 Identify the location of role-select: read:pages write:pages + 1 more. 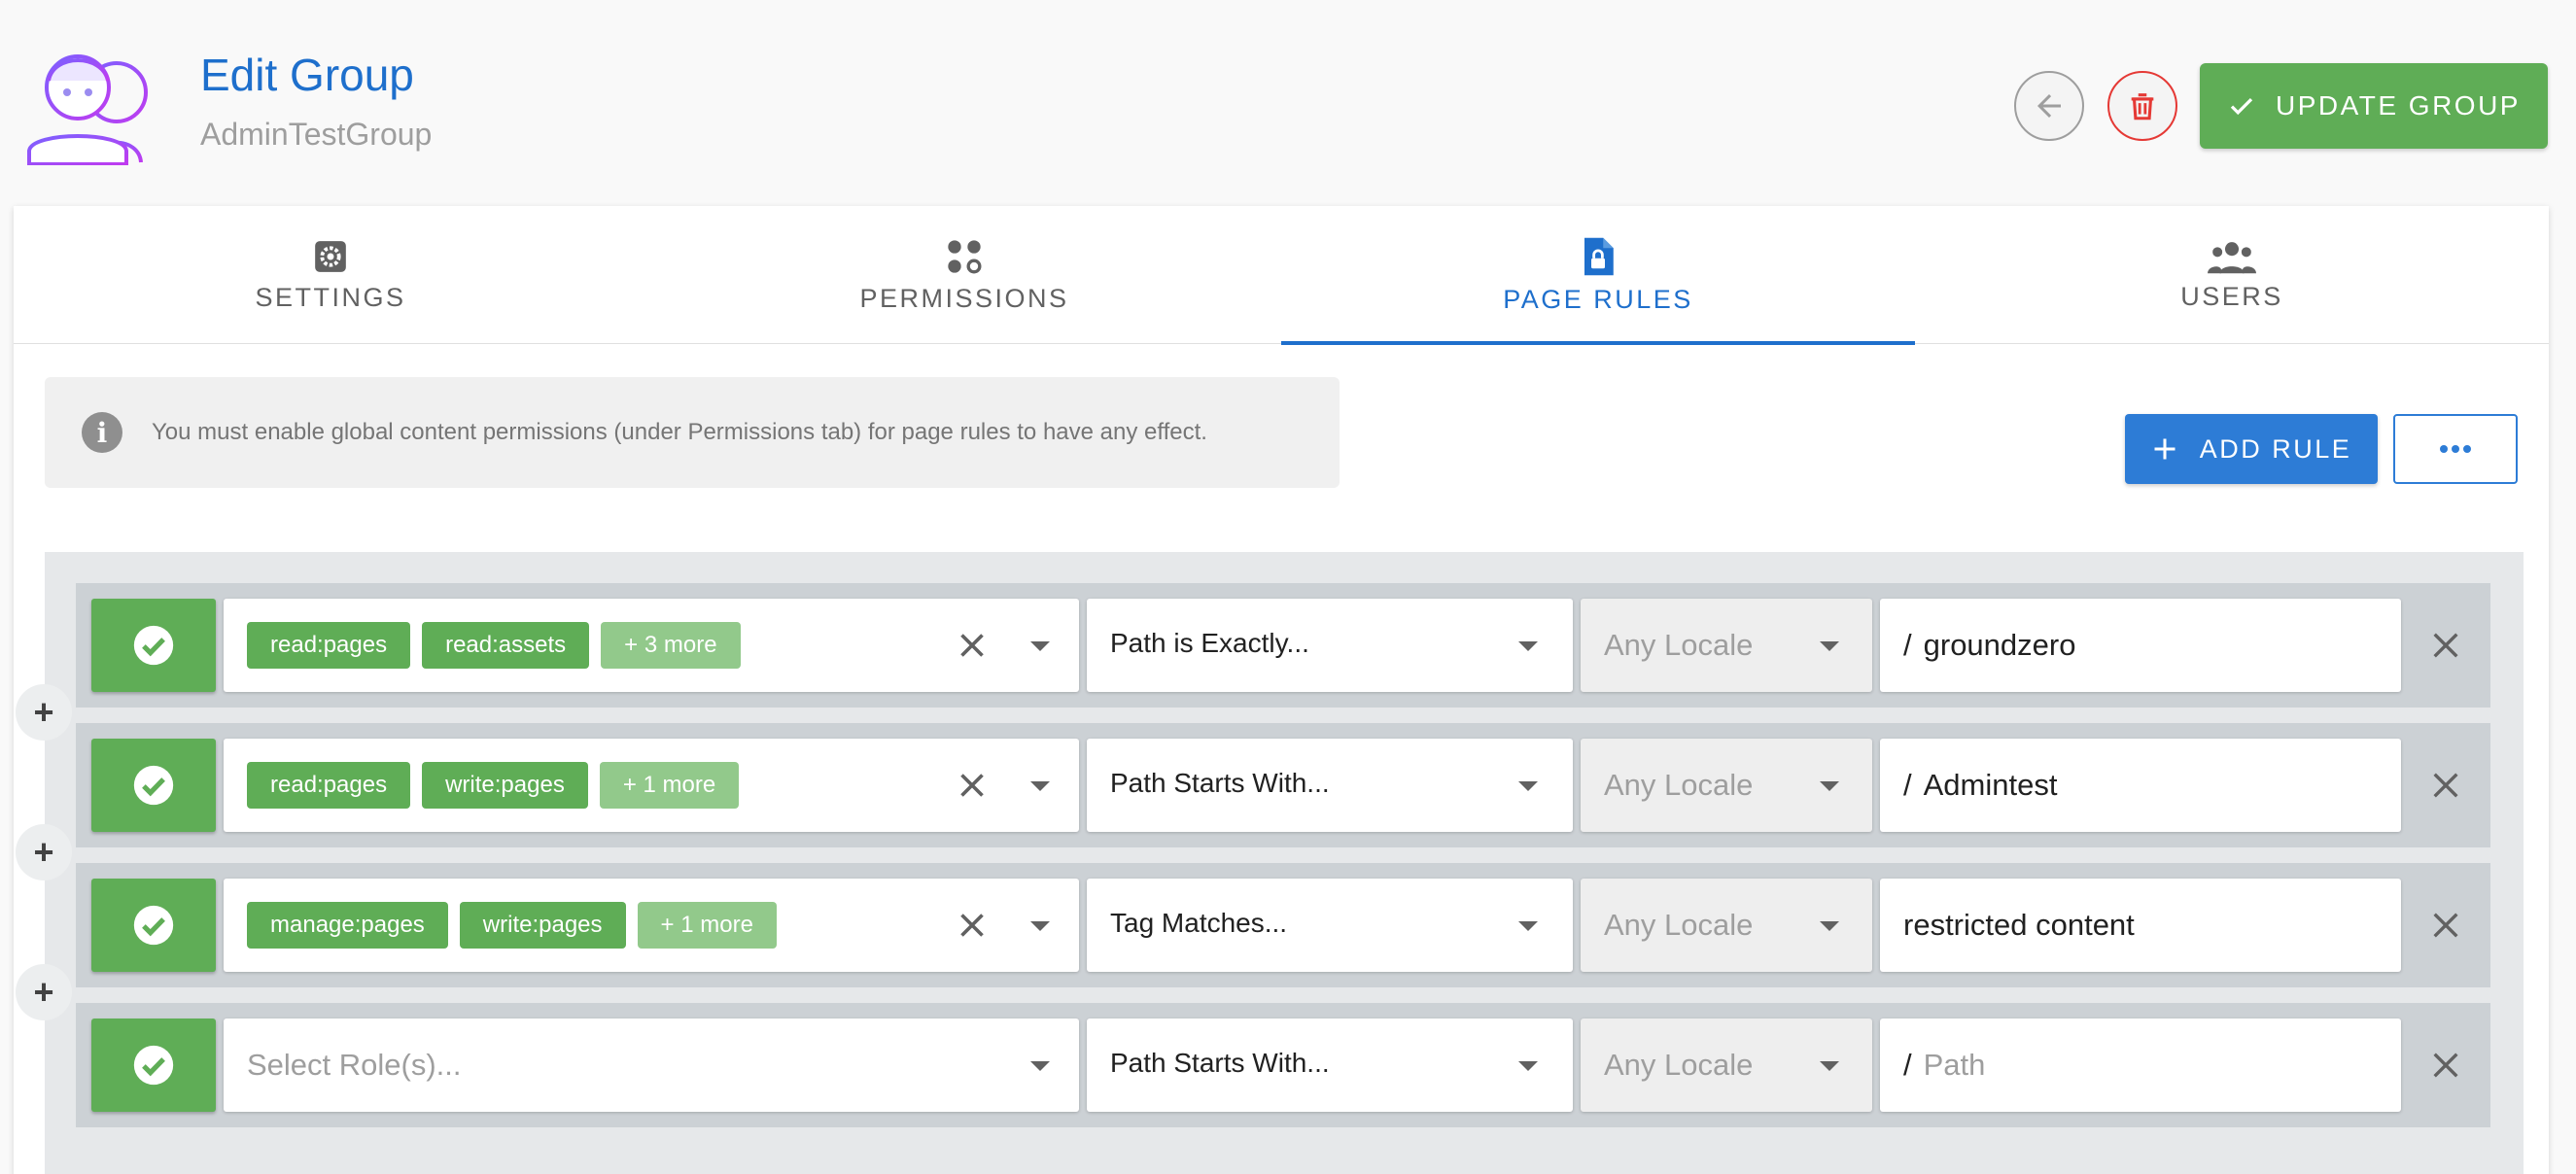
(652, 785).